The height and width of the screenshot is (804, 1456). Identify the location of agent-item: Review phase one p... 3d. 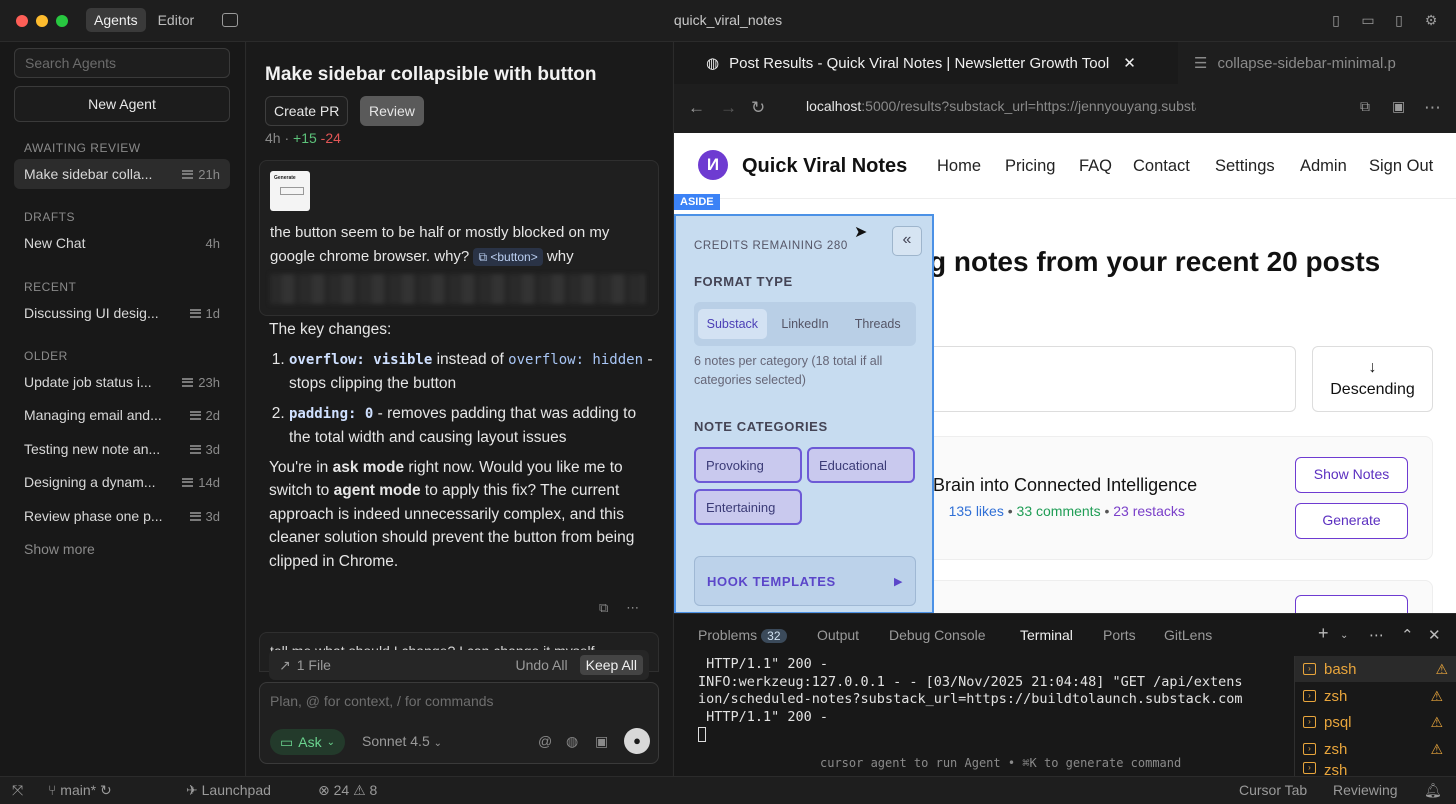
(122, 516).